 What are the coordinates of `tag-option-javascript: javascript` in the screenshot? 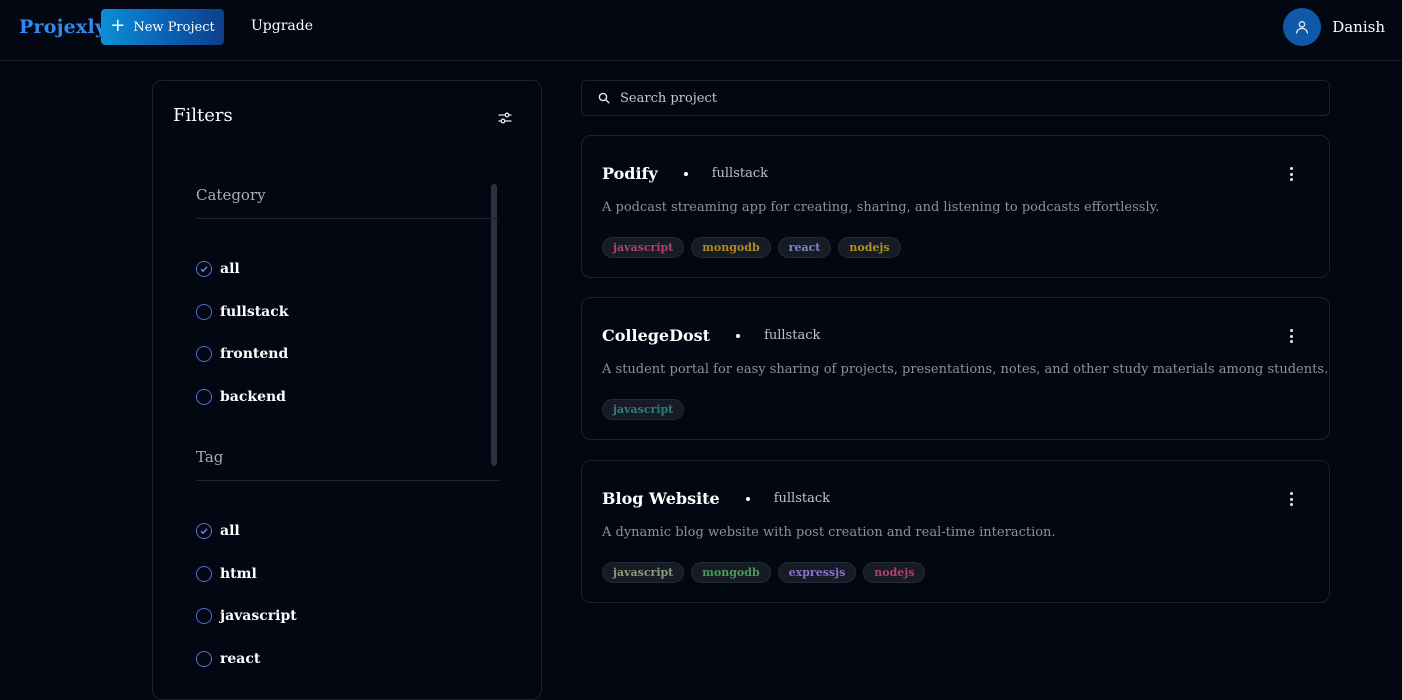 It's located at (246, 616).